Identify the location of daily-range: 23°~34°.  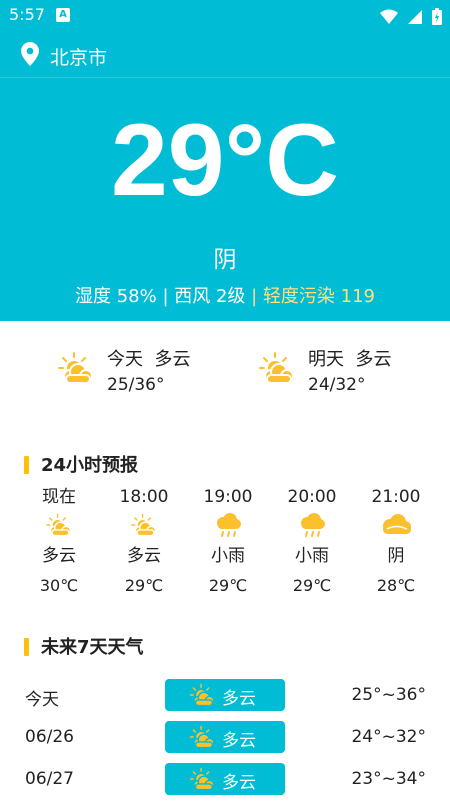
(388, 779).